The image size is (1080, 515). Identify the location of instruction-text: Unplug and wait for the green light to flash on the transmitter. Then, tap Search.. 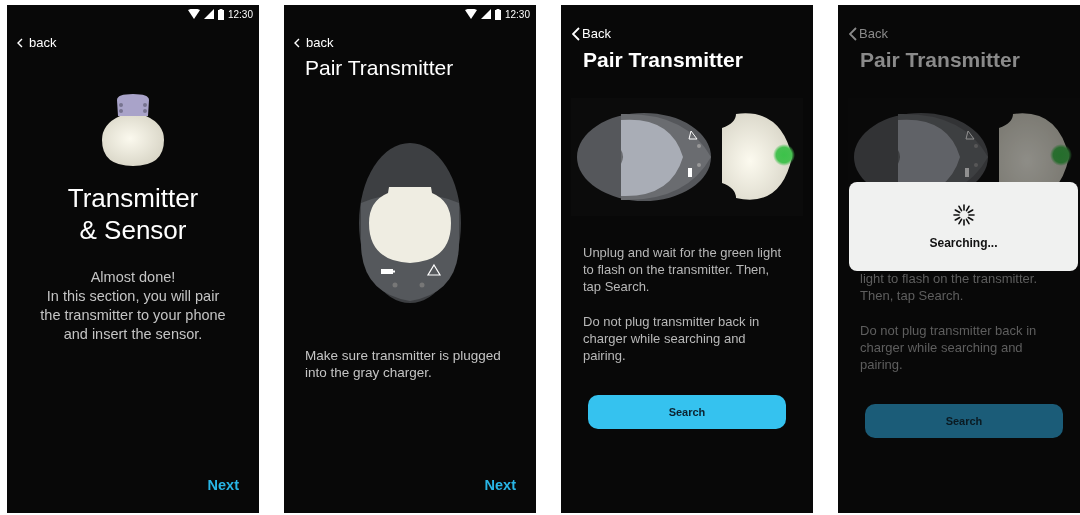
(682, 269).